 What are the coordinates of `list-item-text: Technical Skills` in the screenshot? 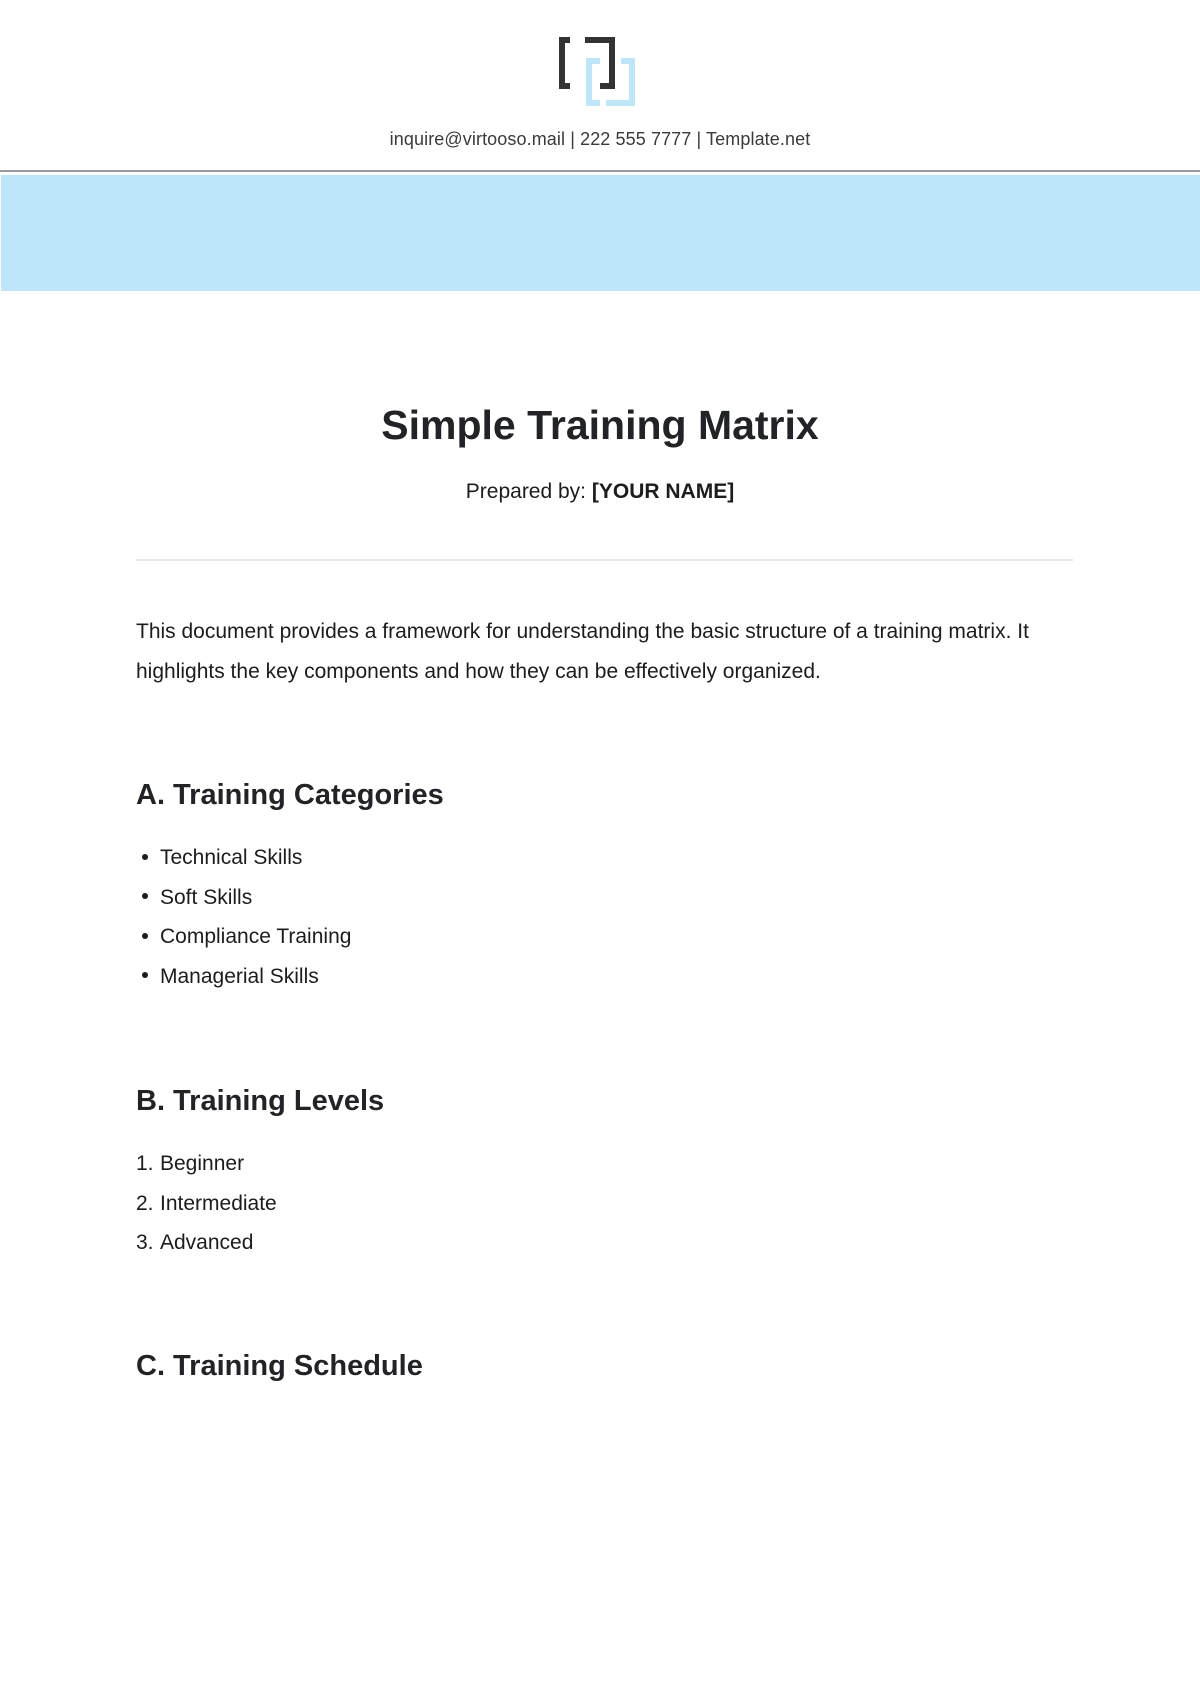 It's located at (231, 857).